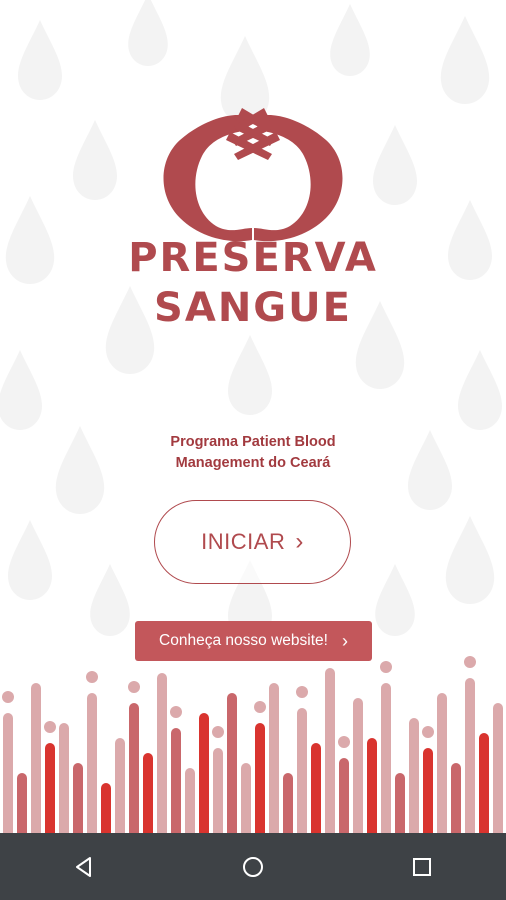 Image resolution: width=506 pixels, height=900 pixels. What do you see at coordinates (253, 463) in the screenshot?
I see `subtitle-line2: Management do Ceará` at bounding box center [253, 463].